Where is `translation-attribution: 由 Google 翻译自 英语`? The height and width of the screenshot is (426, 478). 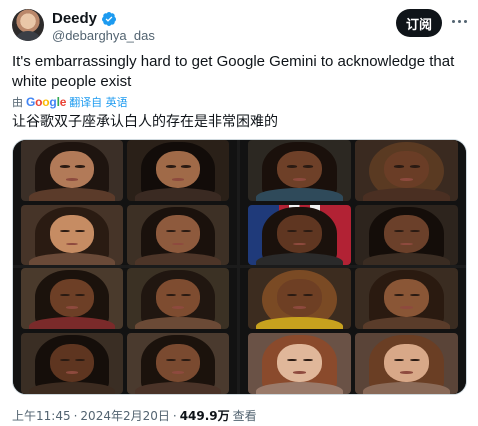 translation-attribution: 由 Google 翻译自 英语 is located at coordinates (70, 102).